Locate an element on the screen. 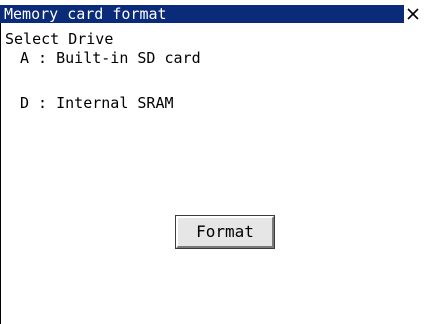 This screenshot has width=428, height=324. select-drive-label: Select Drive is located at coordinates (59, 39).